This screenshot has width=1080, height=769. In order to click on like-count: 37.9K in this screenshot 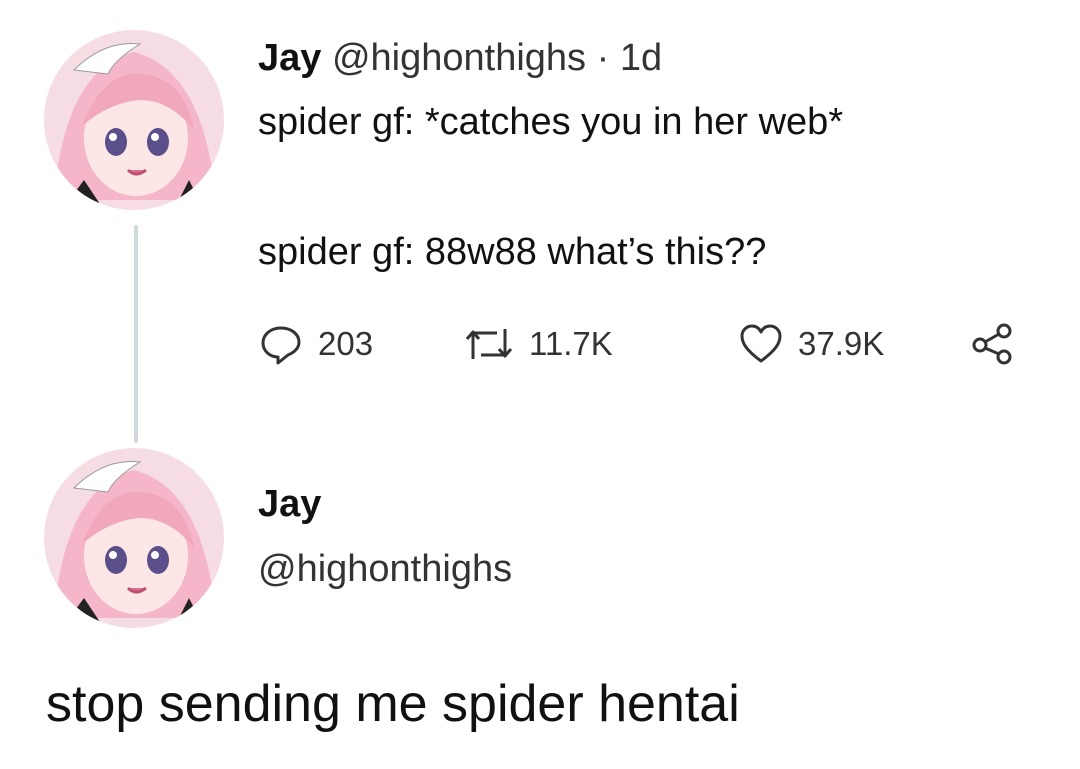, I will do `click(841, 343)`.